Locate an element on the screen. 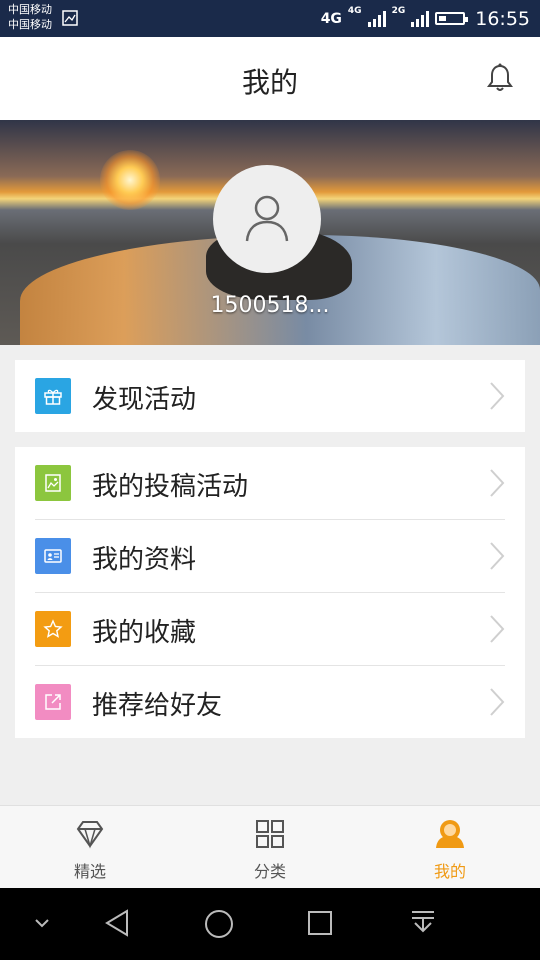  menu-item-label: 我的投稿活动 is located at coordinates (170, 487).